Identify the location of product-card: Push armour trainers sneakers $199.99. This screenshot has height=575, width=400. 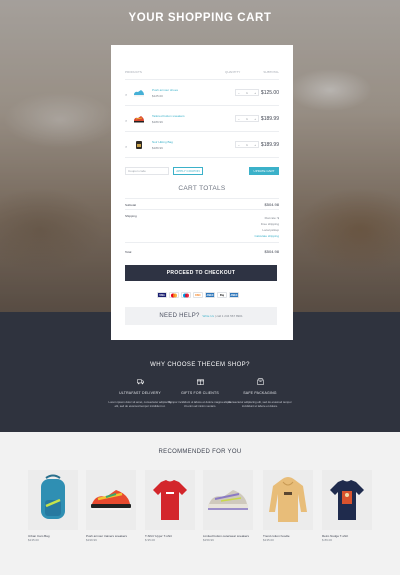
(111, 506).